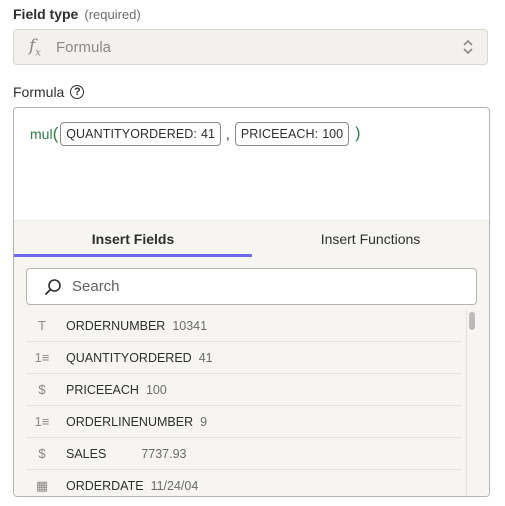  I want to click on field-value: 41, so click(205, 357).